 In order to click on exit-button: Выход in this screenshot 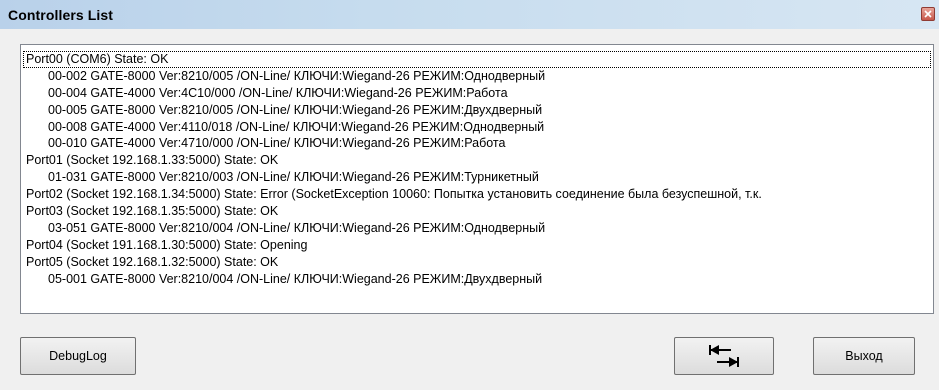, I will do `click(864, 356)`.